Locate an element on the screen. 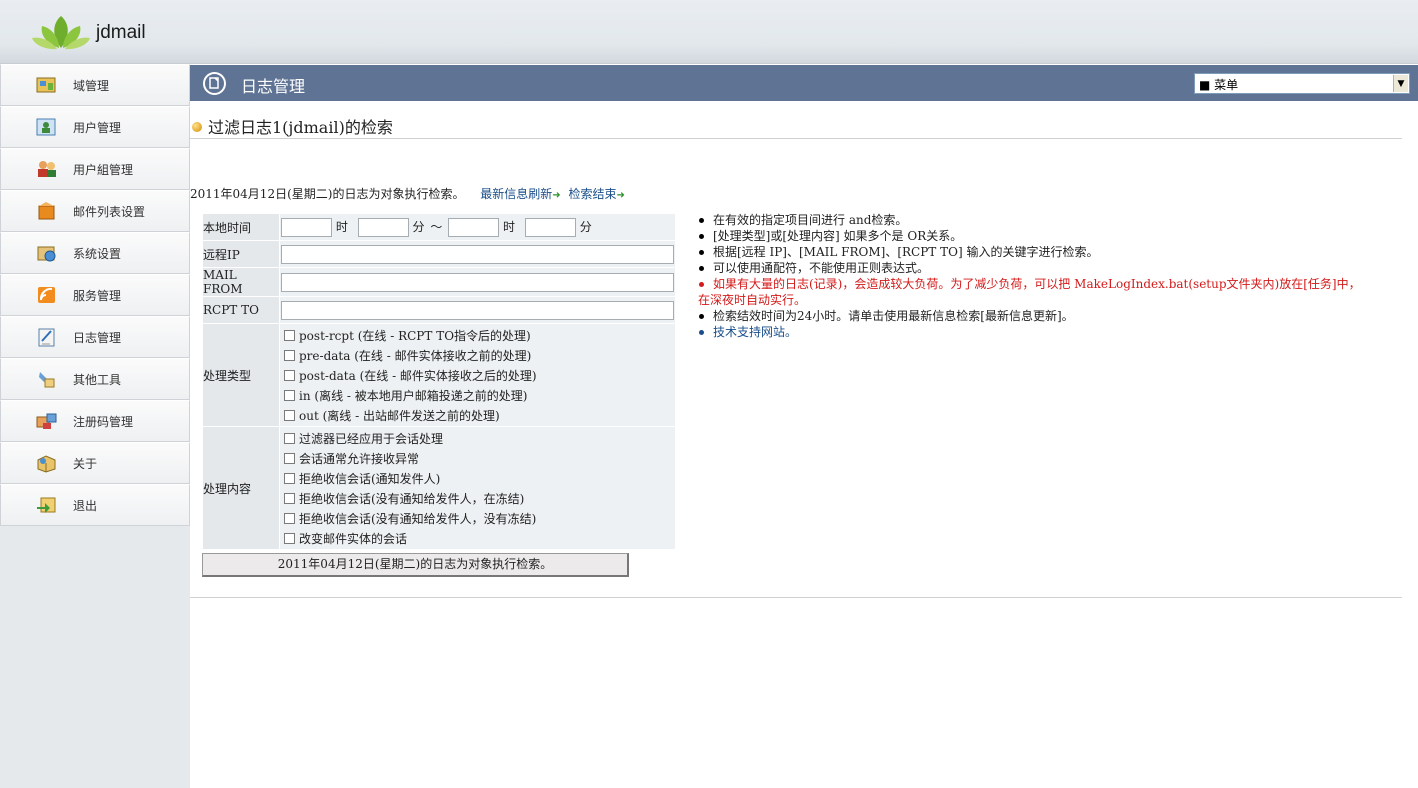 The height and width of the screenshot is (788, 1418). remote-ip-input is located at coordinates (477, 254).